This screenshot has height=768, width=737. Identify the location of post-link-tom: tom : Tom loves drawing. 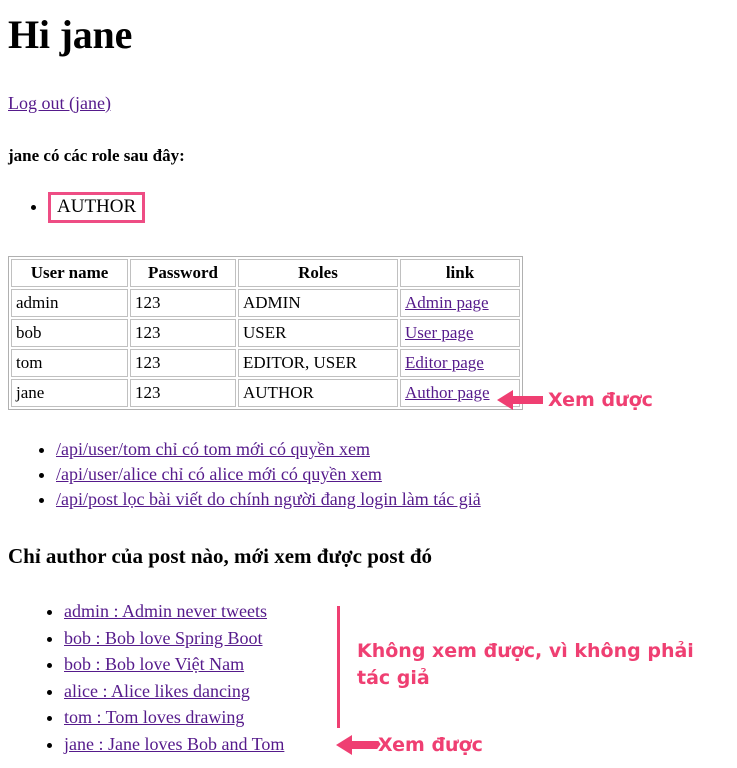
(154, 717).